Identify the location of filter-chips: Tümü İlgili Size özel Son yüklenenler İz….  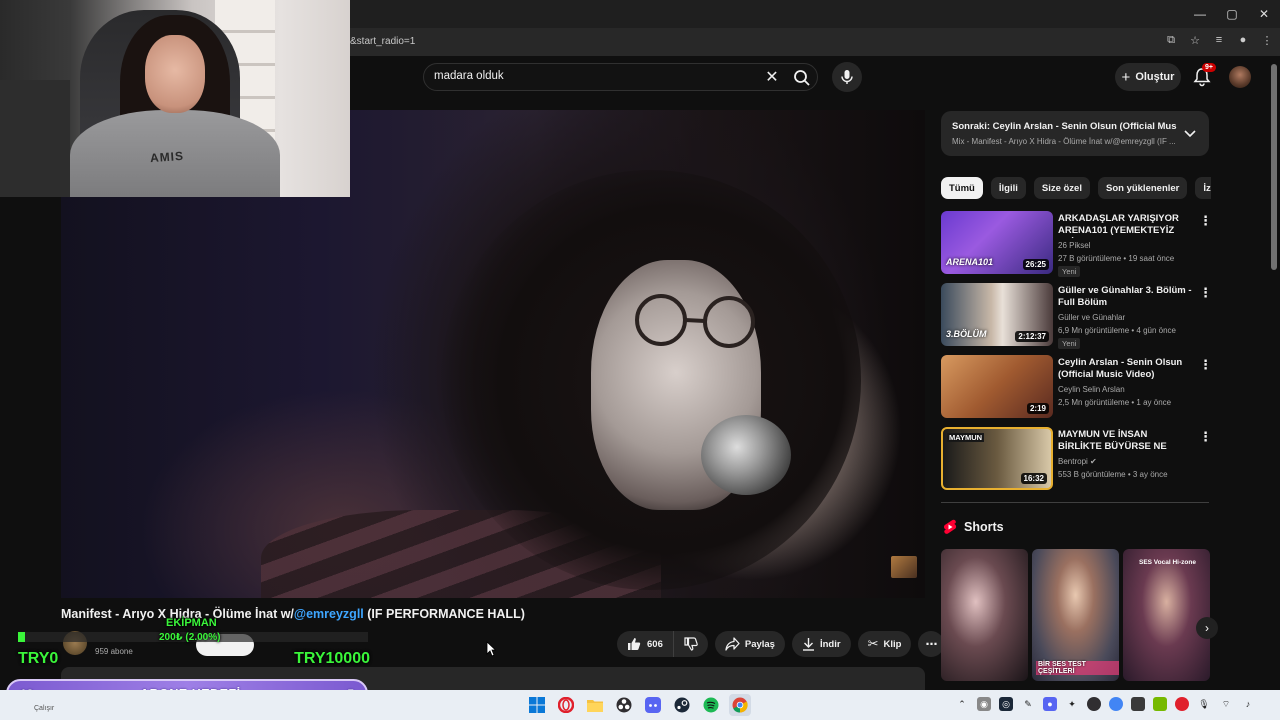
(1076, 188).